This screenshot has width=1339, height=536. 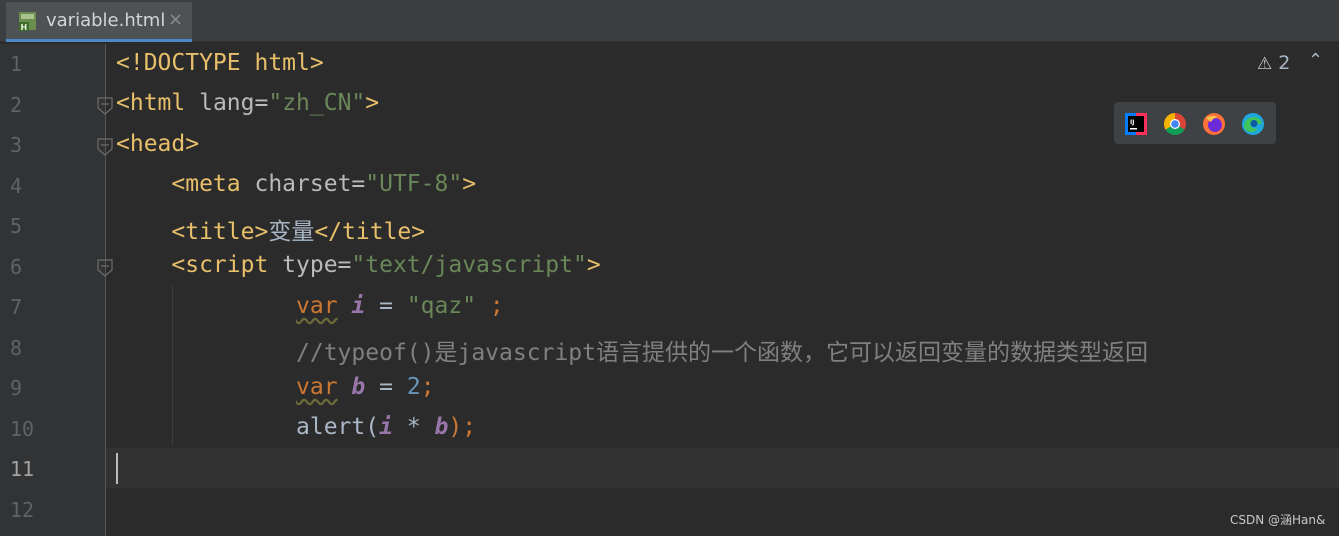 I want to click on chevron-up-icon: ⌃, so click(x=1315, y=60).